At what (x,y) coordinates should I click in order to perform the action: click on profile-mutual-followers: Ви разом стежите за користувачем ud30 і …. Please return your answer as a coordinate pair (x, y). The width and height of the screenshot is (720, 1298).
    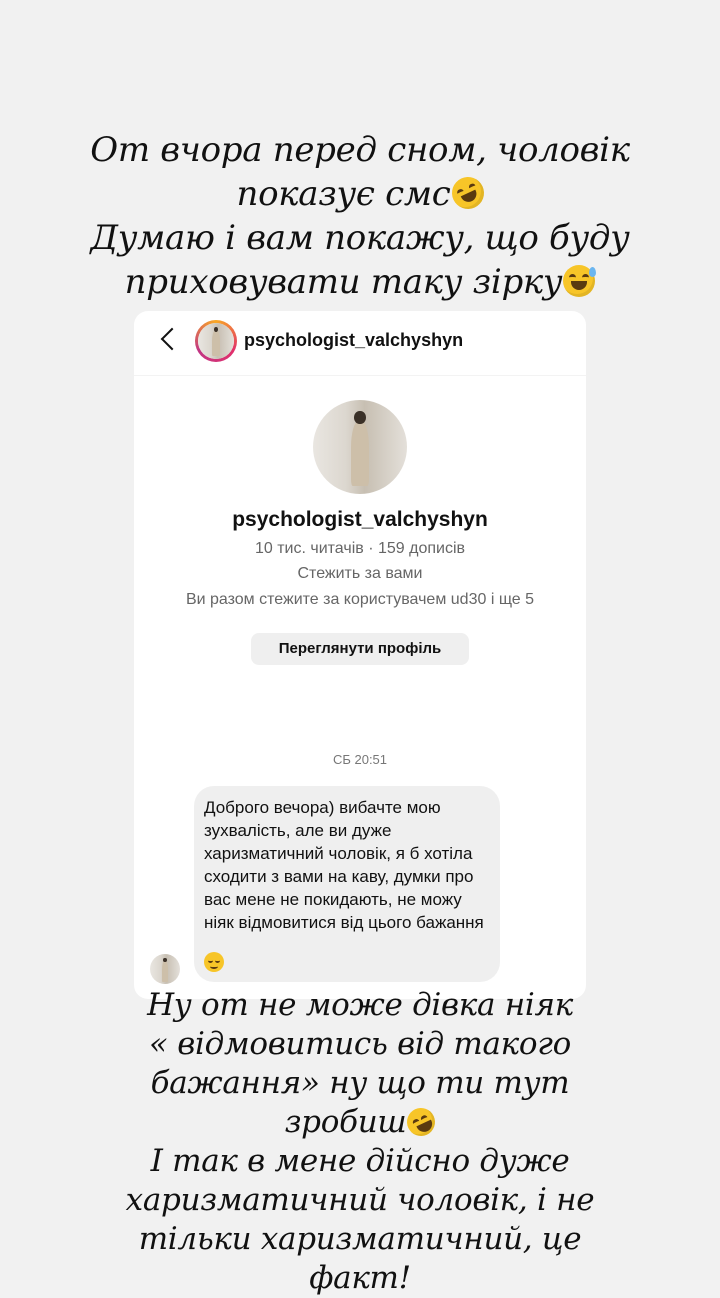
    Looking at the image, I should click on (360, 599).